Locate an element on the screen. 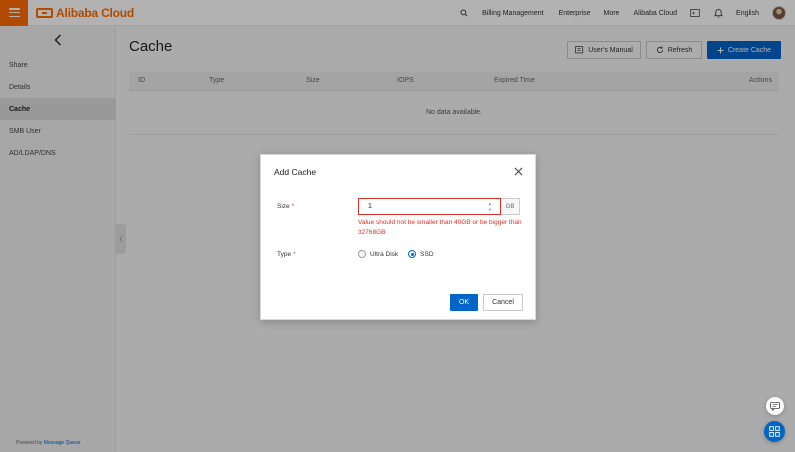 This screenshot has width=795, height=452. radio-ssd is located at coordinates (412, 254).